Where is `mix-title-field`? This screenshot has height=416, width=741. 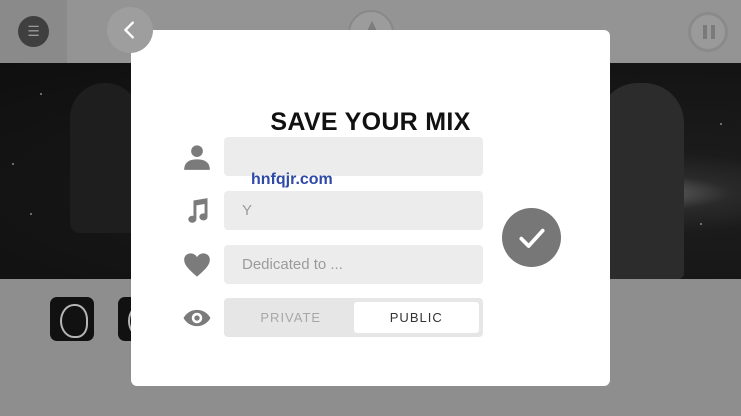 mix-title-field is located at coordinates (353, 210).